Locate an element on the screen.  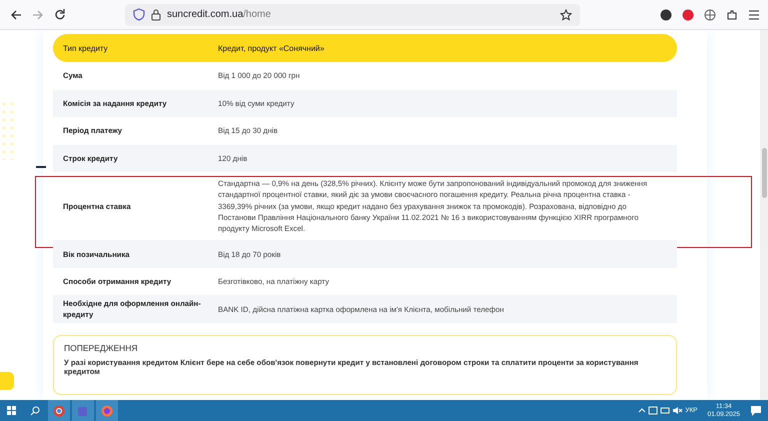
lock-icon is located at coordinates (156, 14).